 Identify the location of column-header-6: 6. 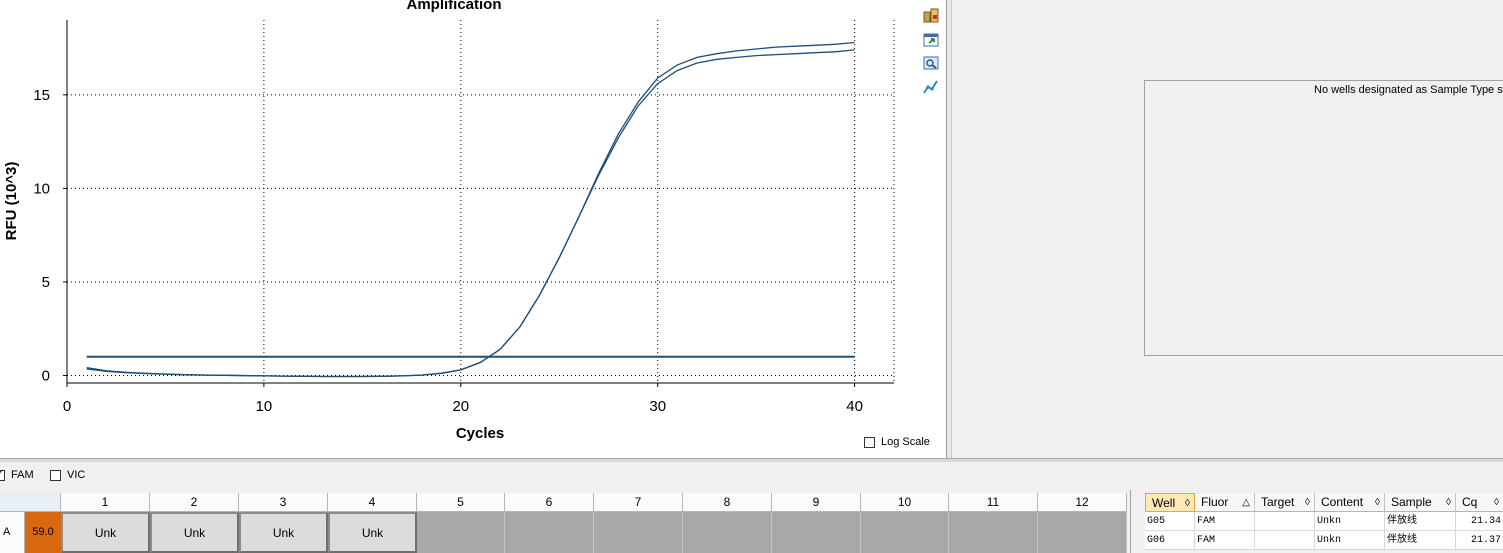
(549, 502).